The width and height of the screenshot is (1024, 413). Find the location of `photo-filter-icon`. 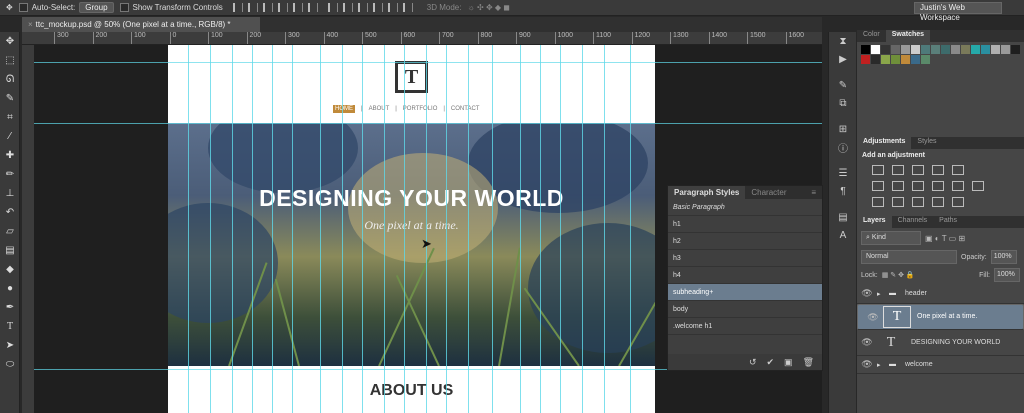

photo-filter-icon is located at coordinates (938, 186).